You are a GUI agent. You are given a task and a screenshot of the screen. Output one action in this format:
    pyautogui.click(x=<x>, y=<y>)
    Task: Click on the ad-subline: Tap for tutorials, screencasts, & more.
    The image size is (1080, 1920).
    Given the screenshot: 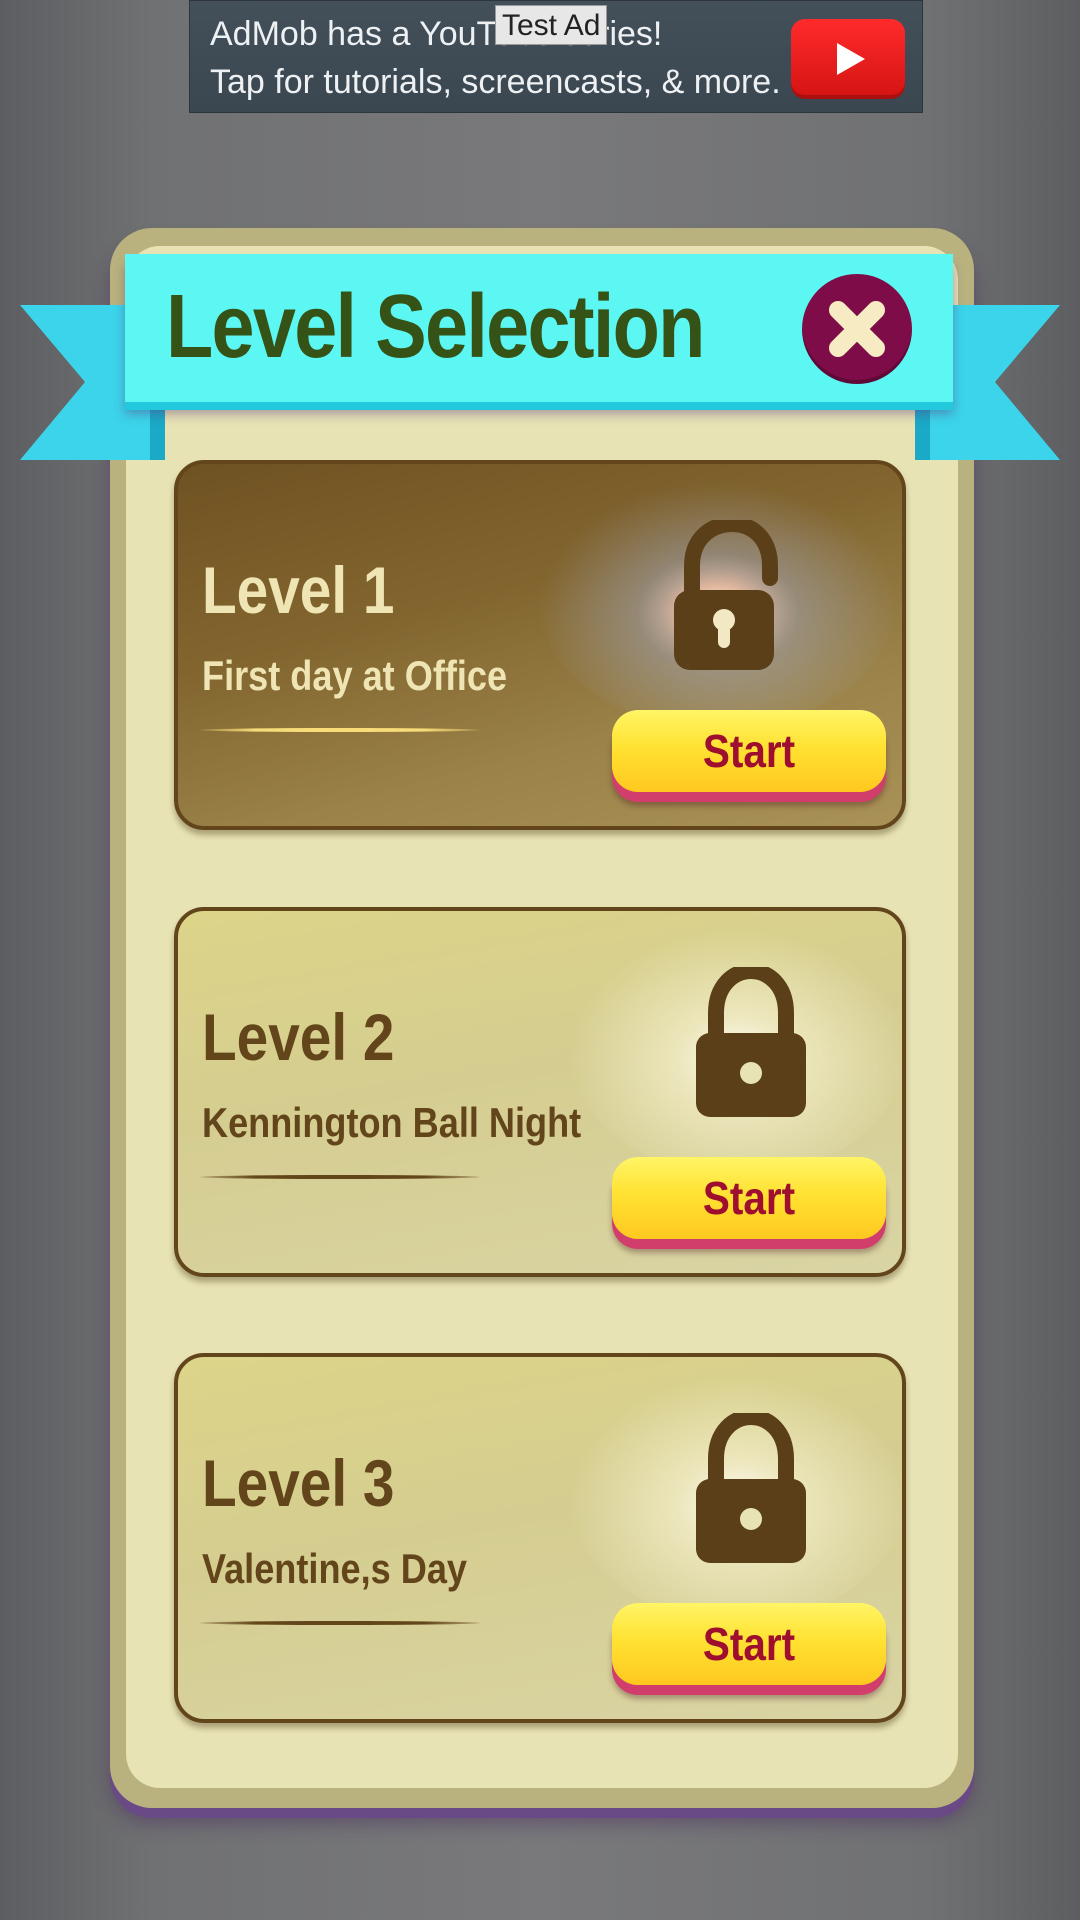 What is the action you would take?
    pyautogui.click(x=495, y=82)
    